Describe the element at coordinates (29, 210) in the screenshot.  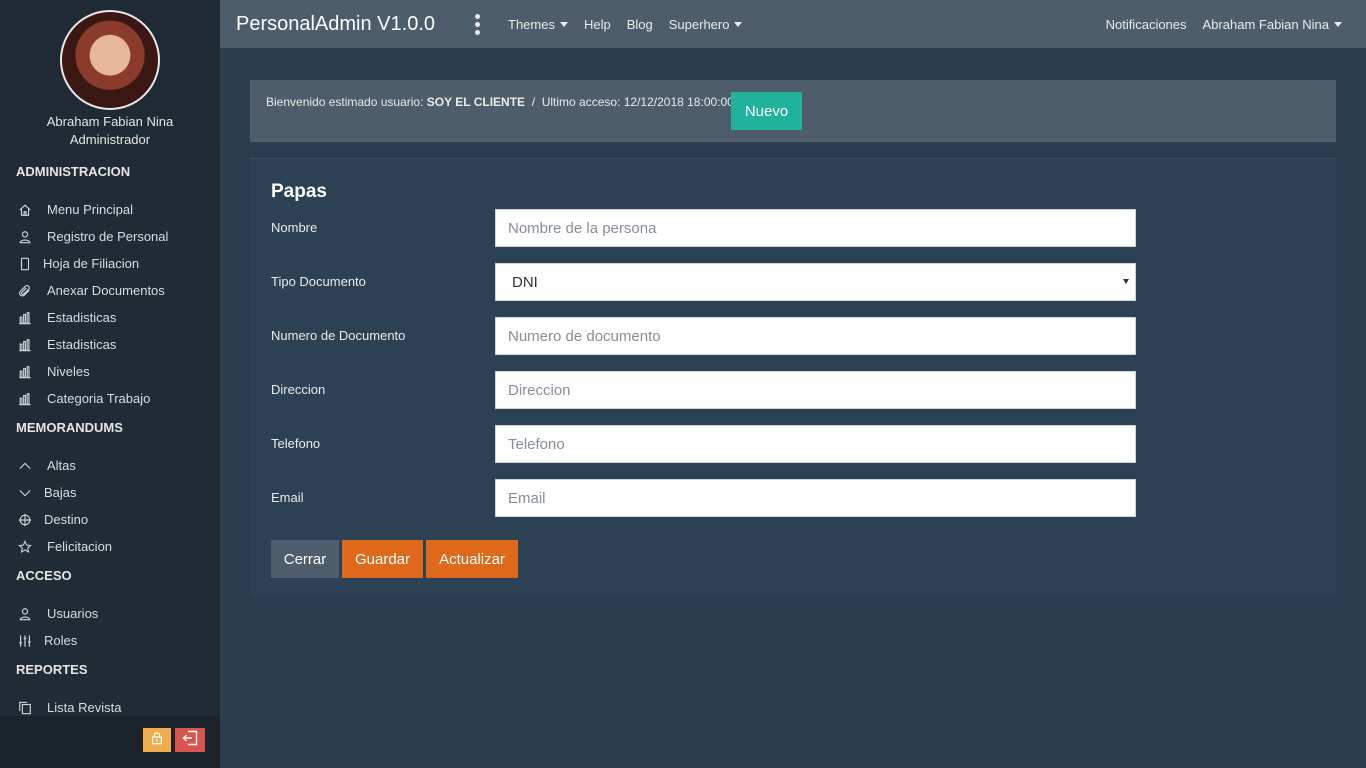
I see `home-icon` at that location.